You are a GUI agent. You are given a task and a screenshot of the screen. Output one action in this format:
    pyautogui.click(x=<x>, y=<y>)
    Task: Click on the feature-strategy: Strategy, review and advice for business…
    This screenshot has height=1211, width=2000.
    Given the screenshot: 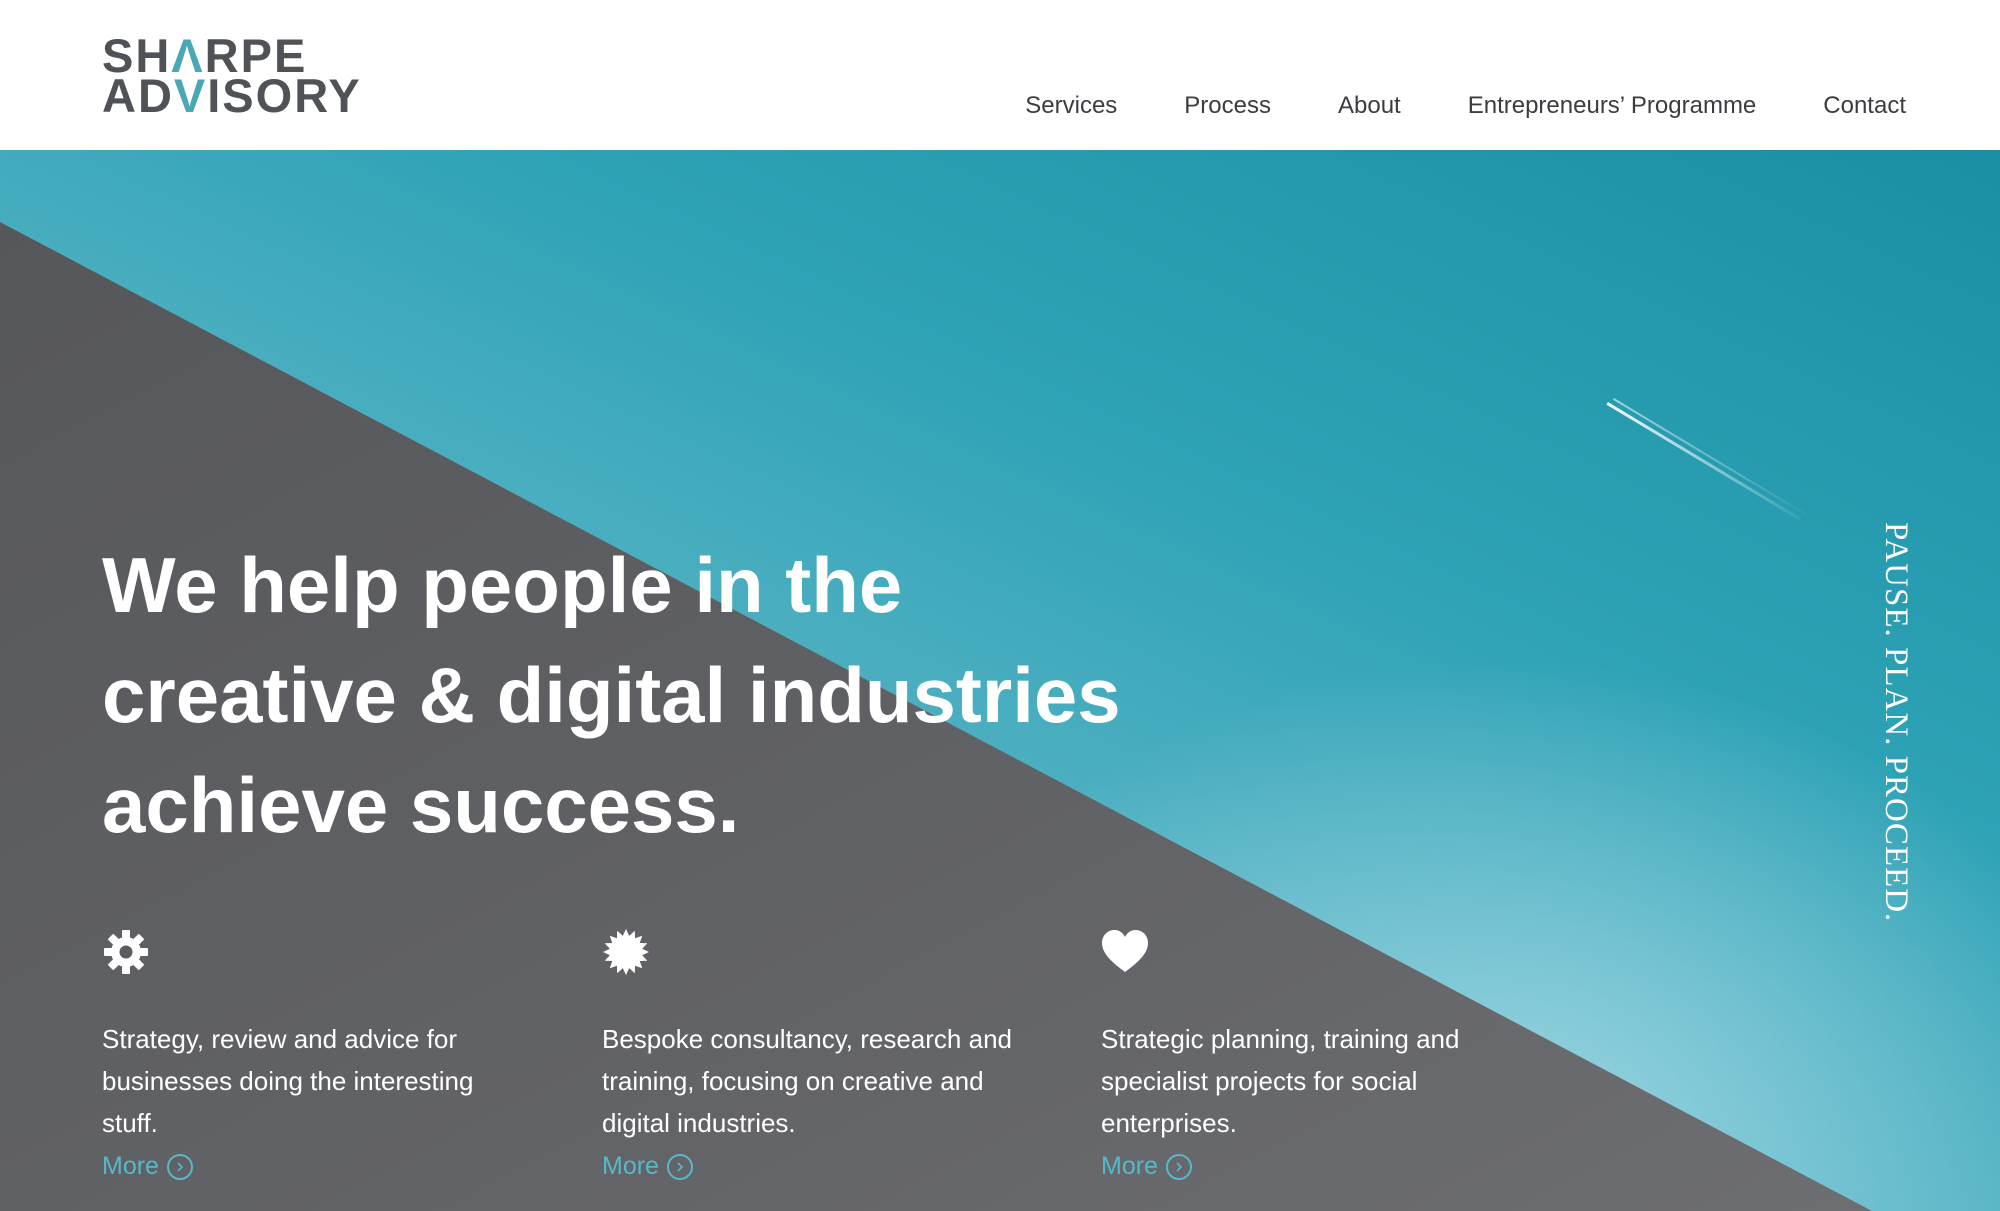 What is the action you would take?
    pyautogui.click(x=317, y=1054)
    